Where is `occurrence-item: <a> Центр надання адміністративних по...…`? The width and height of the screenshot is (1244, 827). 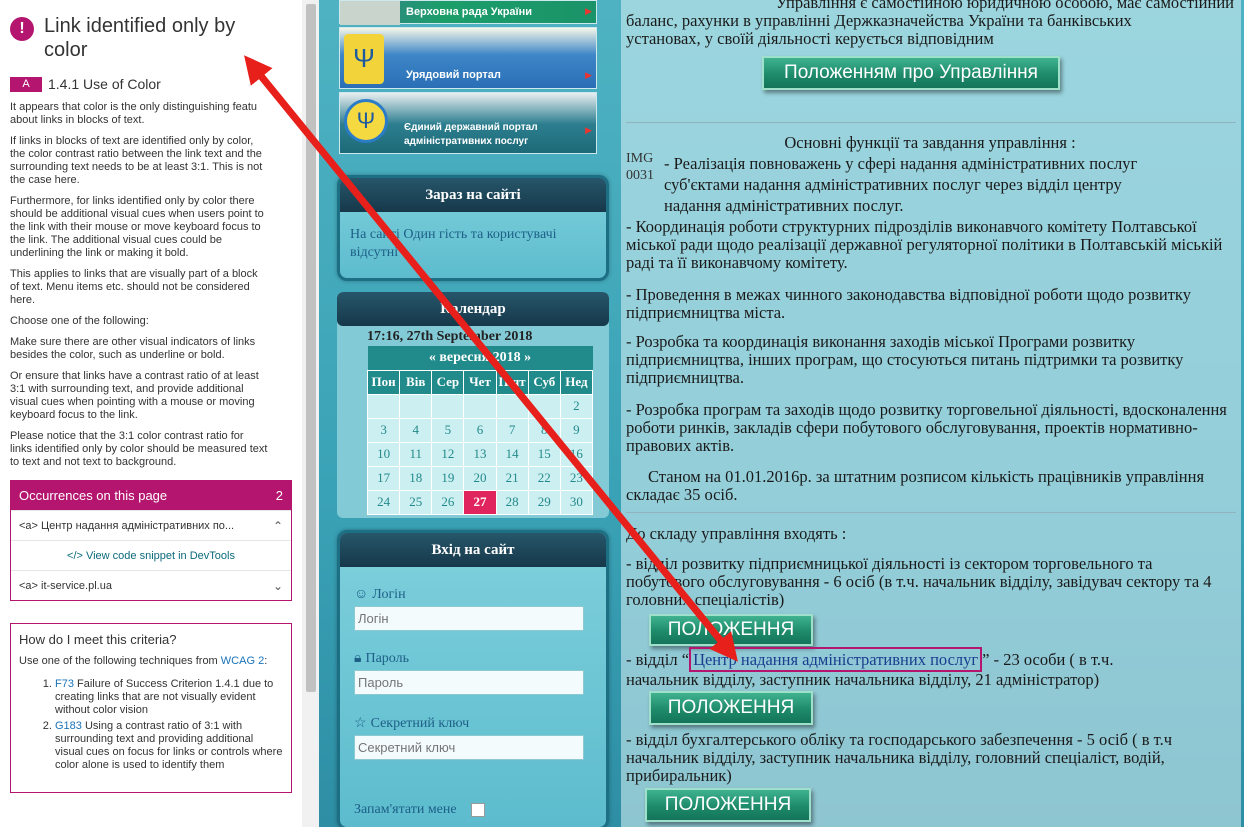
occurrence-item: <a> Центр надання адміністративних по...… is located at coordinates (151, 525).